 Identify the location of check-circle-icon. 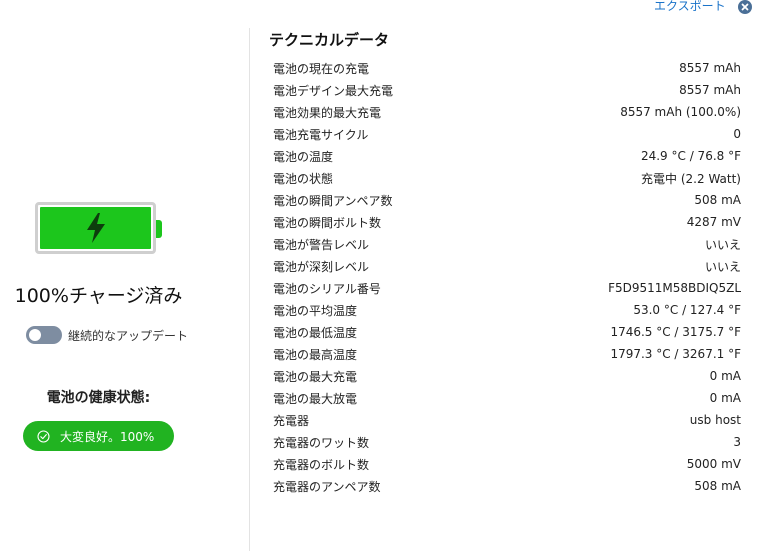
(43, 436).